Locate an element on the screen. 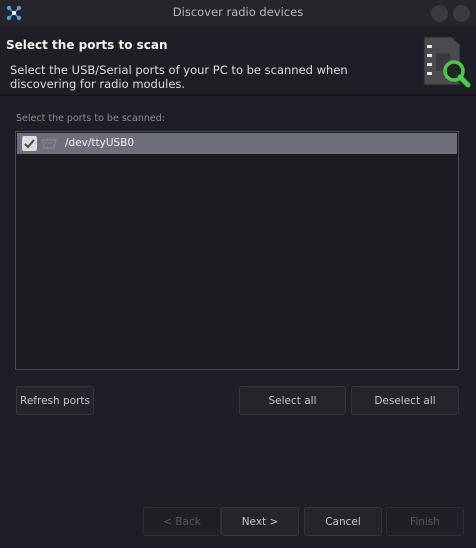 The width and height of the screenshot is (476, 548). finish-button: Finish is located at coordinates (425, 521).